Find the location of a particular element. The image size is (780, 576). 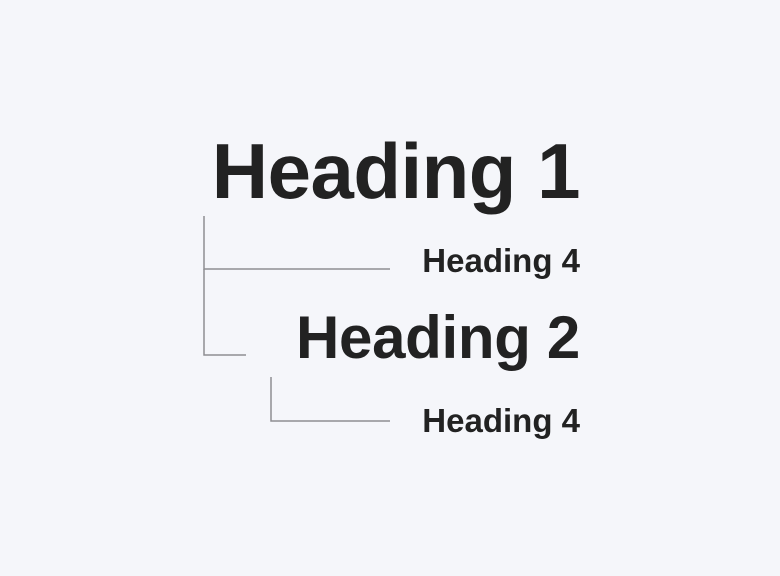

connector-h2-to-h4 is located at coordinates (330, 399).